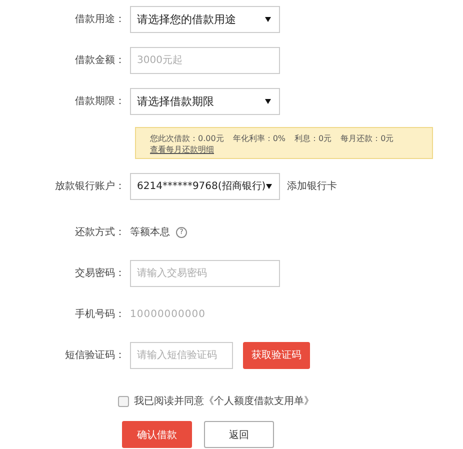 The image size is (463, 449). I want to click on field-label: 手机号码：, so click(100, 314).